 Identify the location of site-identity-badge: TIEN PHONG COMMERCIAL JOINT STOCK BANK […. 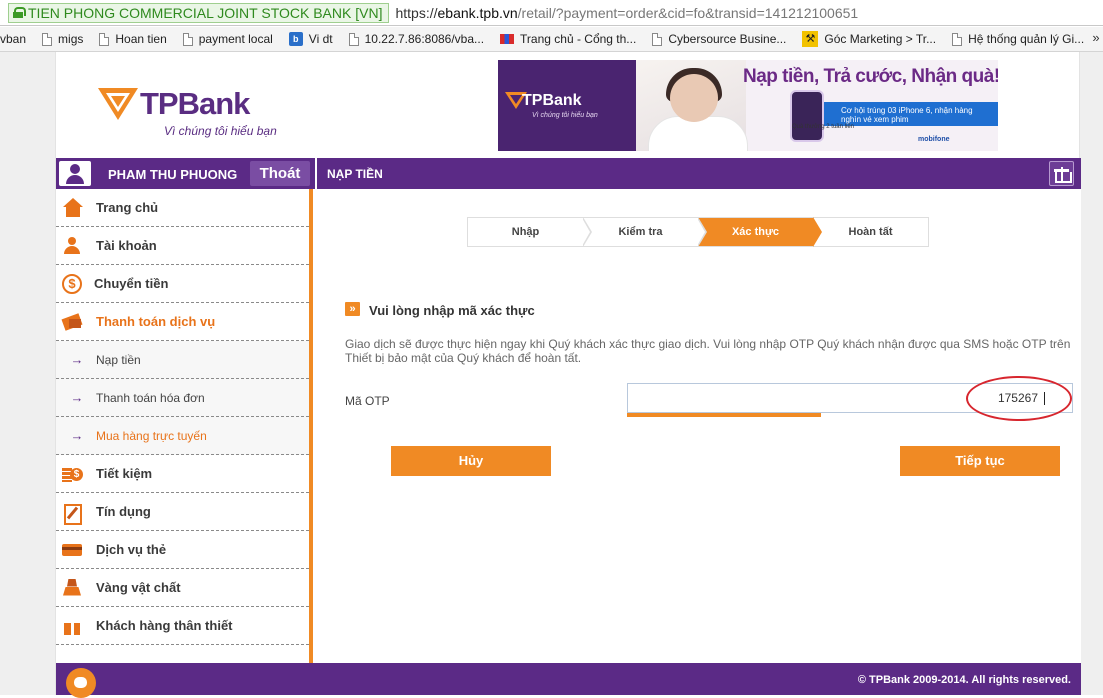
(199, 12).